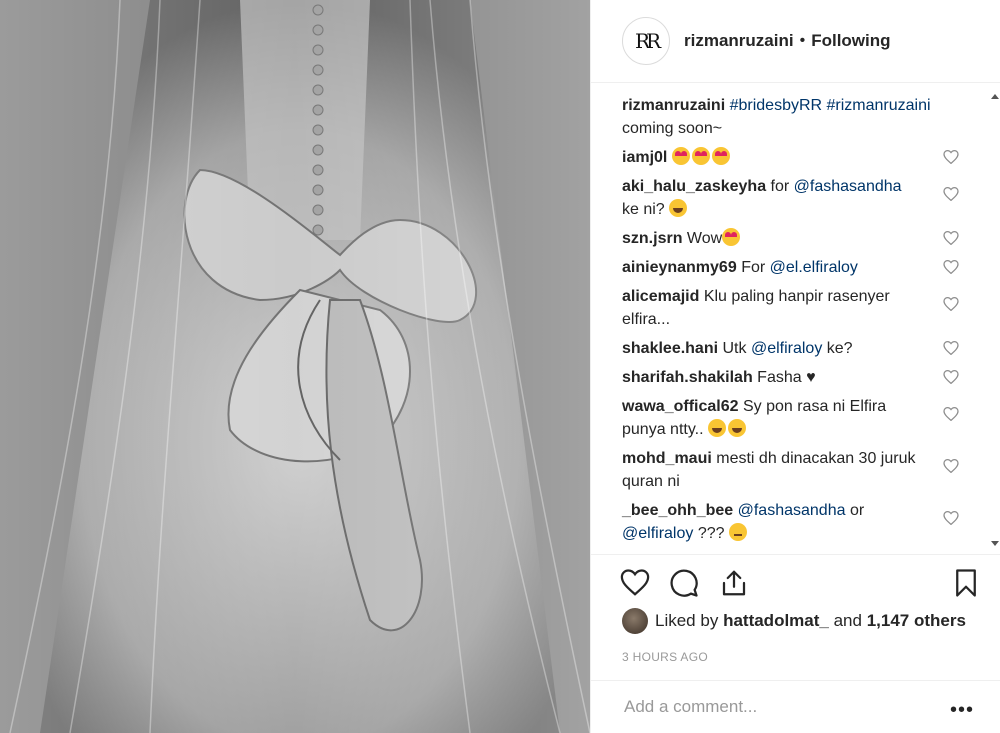 This screenshot has width=1000, height=733. What do you see at coordinates (753, 267) in the screenshot?
I see `comment-text: For` at bounding box center [753, 267].